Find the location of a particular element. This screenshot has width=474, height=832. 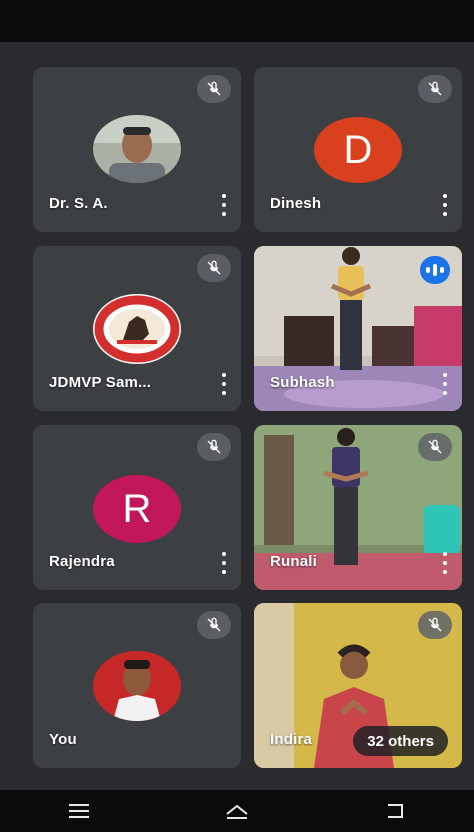

home-icon is located at coordinates (237, 811).